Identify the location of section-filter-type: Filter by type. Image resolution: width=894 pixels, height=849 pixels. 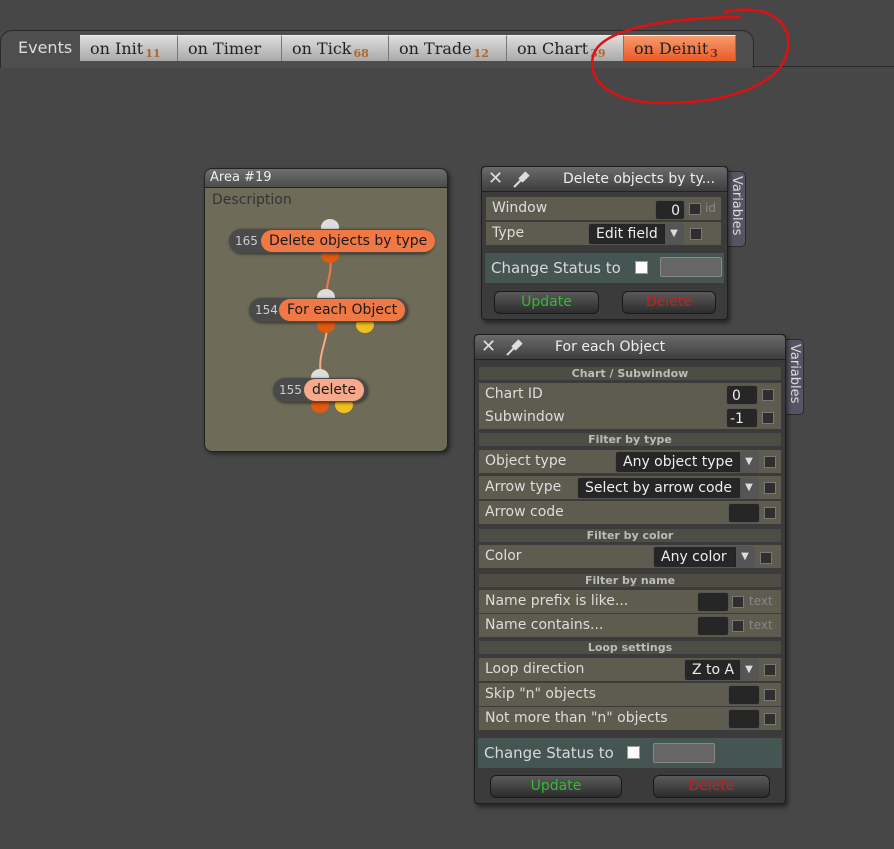
(630, 439).